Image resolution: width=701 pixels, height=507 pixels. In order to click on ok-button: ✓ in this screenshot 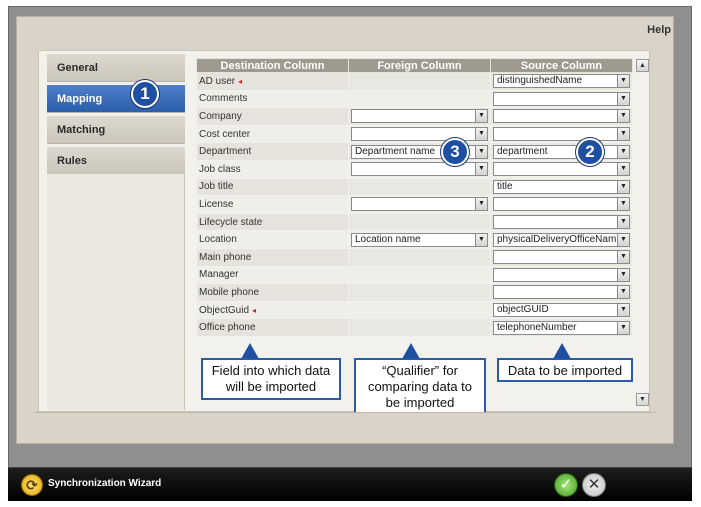, I will do `click(566, 485)`.